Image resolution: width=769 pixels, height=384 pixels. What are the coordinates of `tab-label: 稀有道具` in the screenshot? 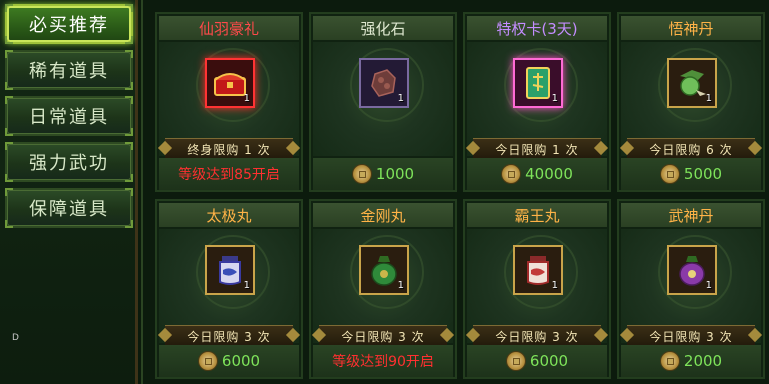 It's located at (69, 71).